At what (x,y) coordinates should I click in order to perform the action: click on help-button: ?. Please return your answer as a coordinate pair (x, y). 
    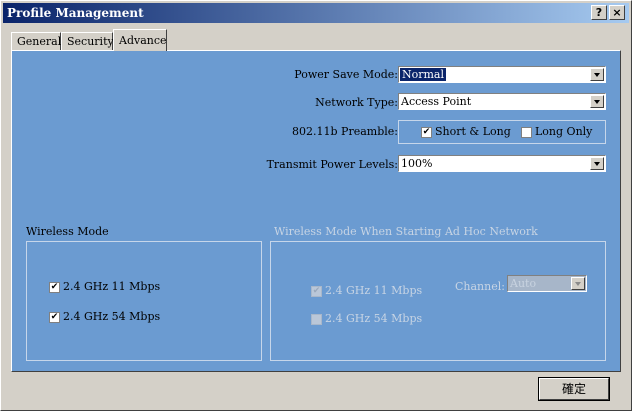
    Looking at the image, I should click on (599, 12).